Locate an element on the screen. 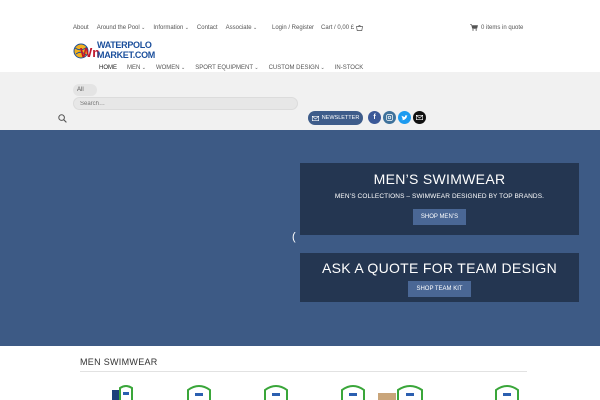 The image size is (600, 400). newsletter-button: NEWSLETTER is located at coordinates (335, 118).